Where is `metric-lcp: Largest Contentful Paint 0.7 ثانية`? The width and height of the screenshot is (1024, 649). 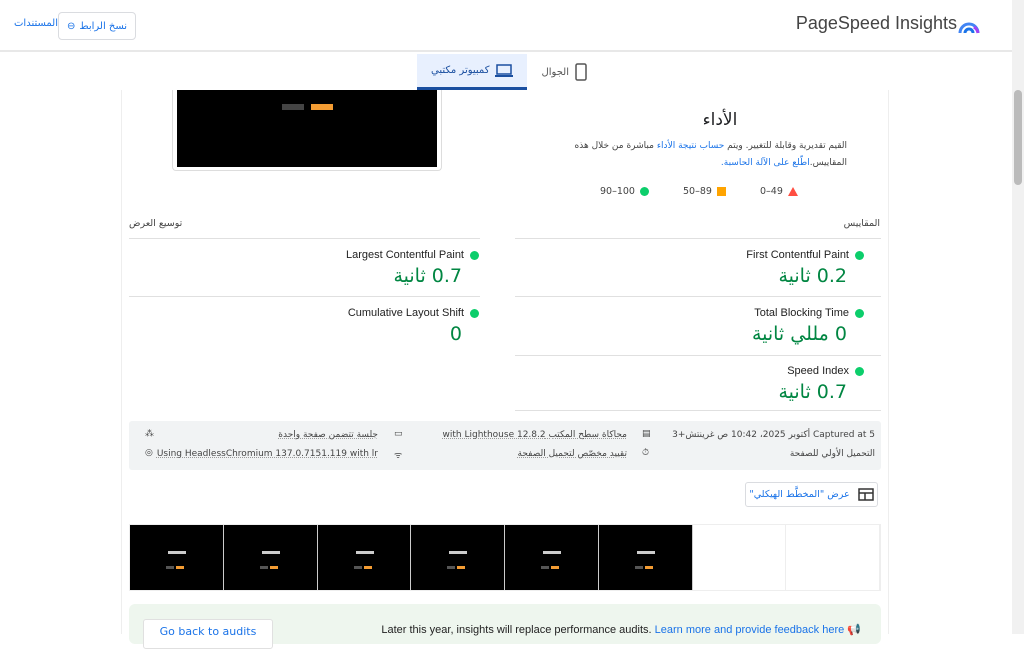 metric-lcp: Largest Contentful Paint 0.7 ثانية is located at coordinates (412, 268).